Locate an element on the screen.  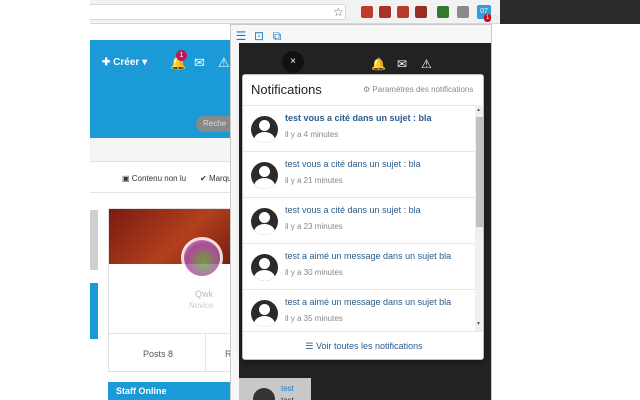
cast-icon is located at coordinates (463, 12).